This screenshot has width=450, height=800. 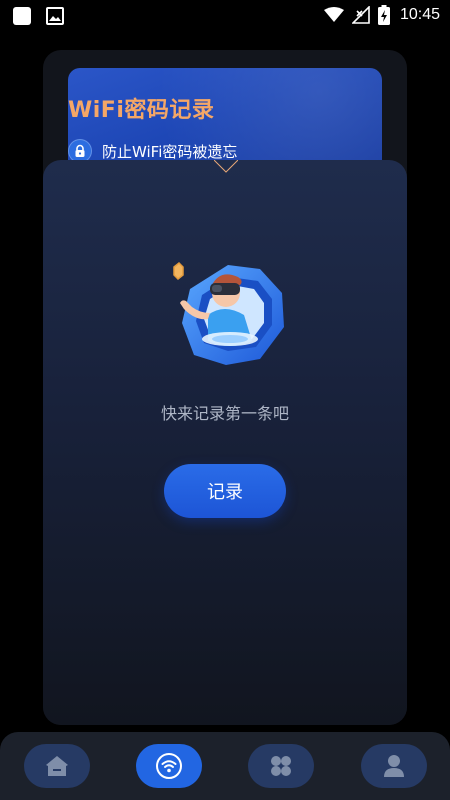 I want to click on home-icon, so click(x=57, y=766).